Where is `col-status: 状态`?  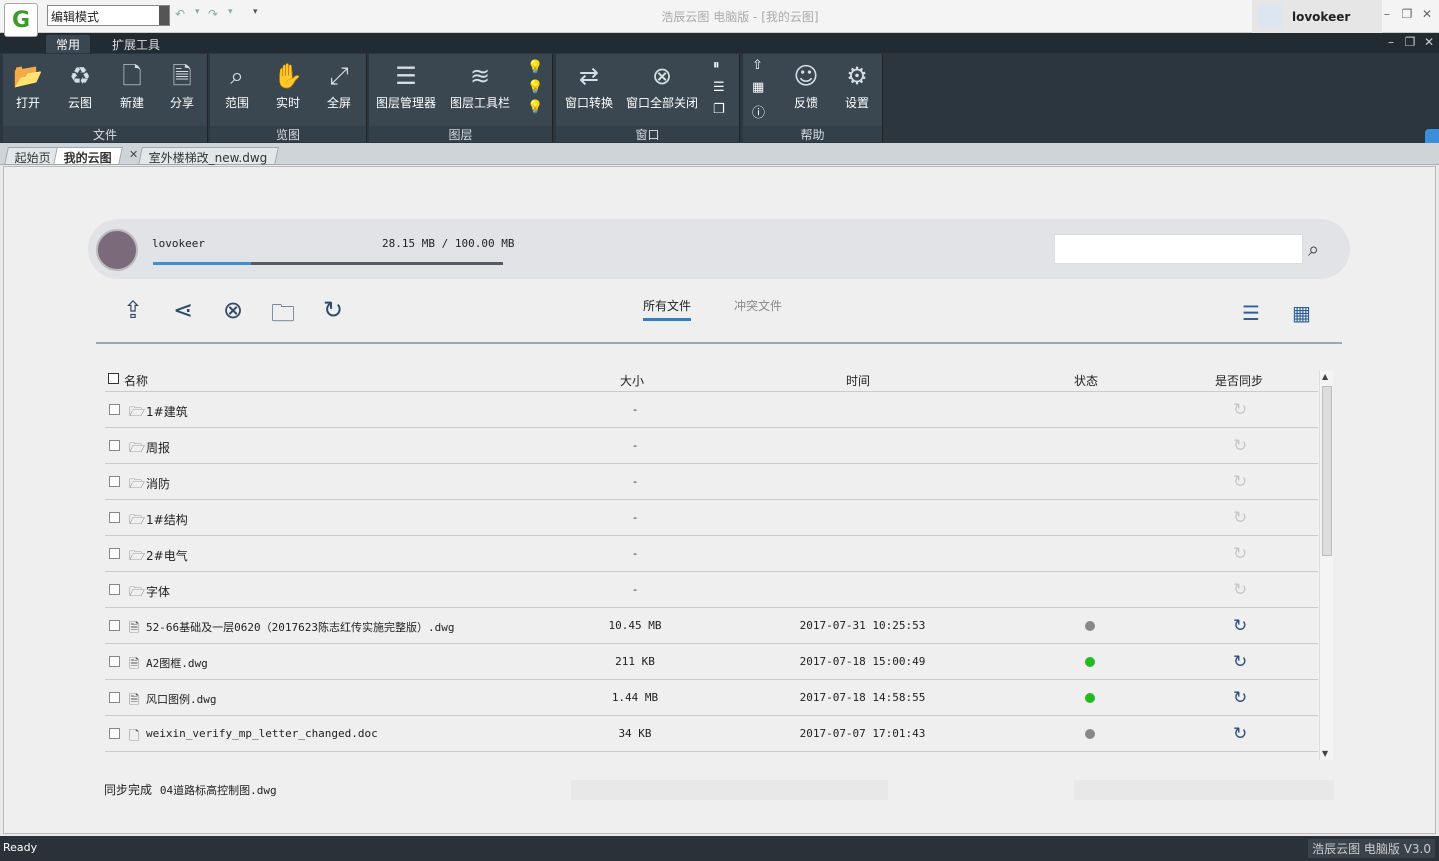 col-status: 状态 is located at coordinates (1086, 380).